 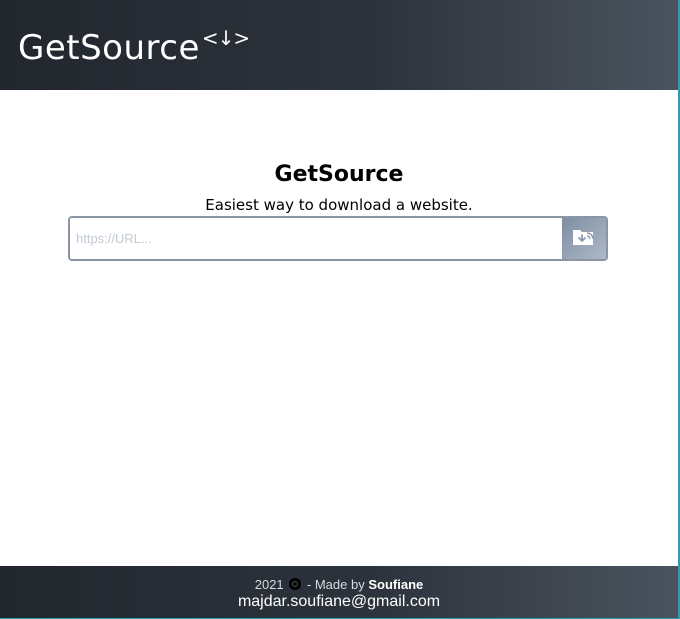 I want to click on folder-download-icon, so click(x=584, y=238).